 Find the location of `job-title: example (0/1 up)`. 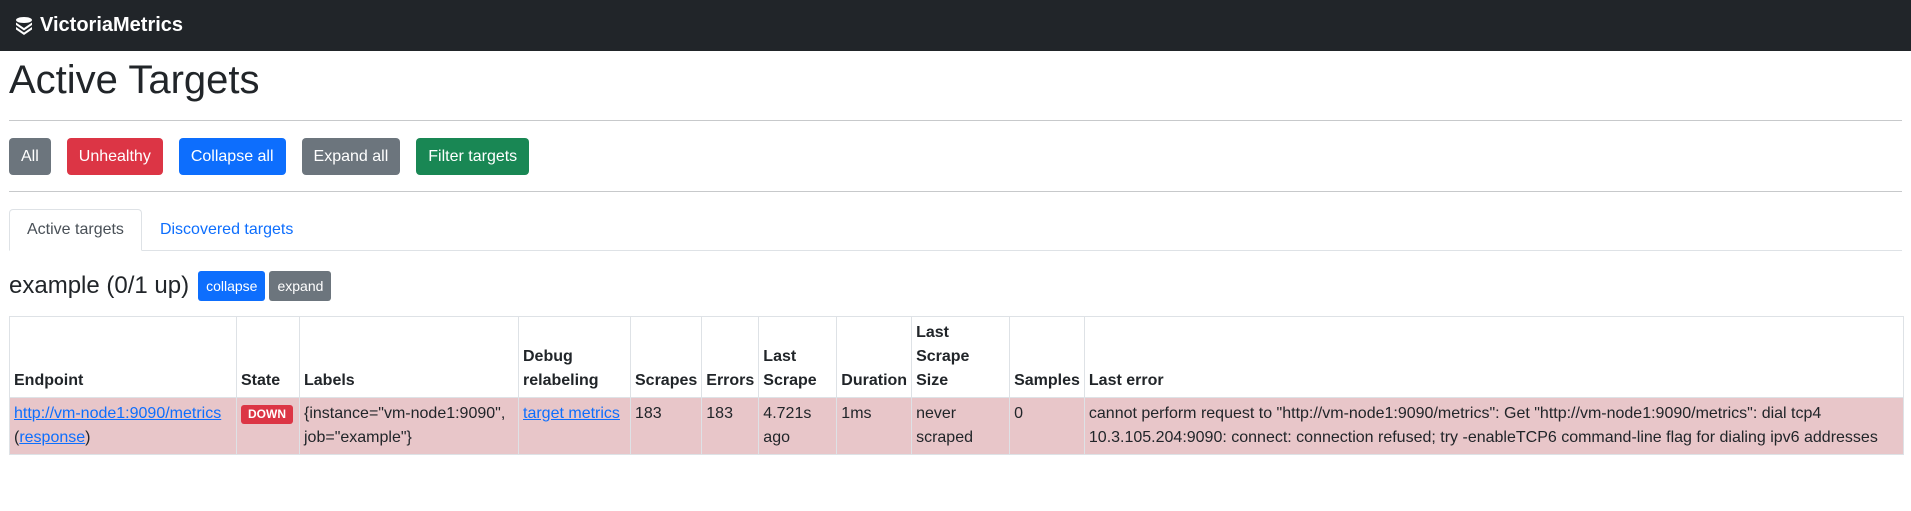

job-title: example (0/1 up) is located at coordinates (99, 285).